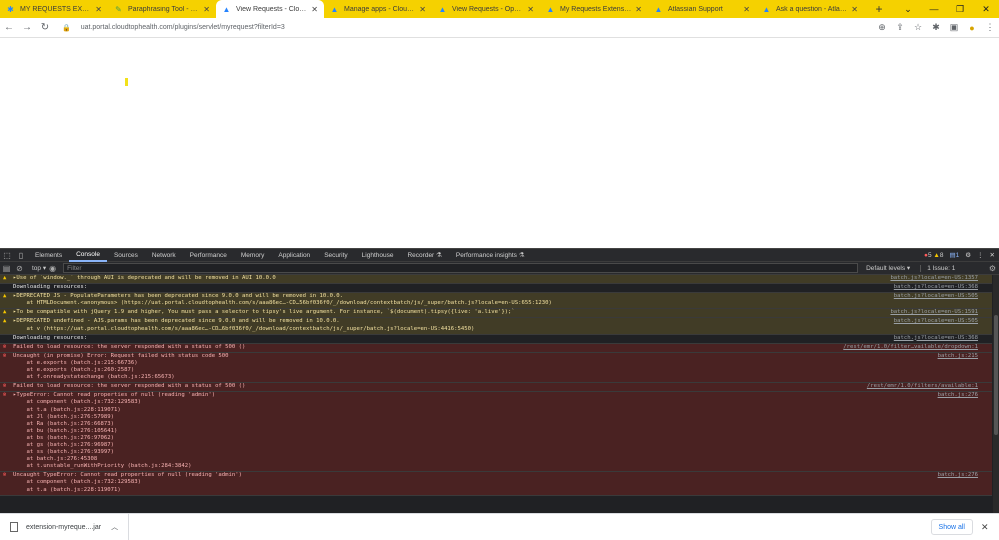  What do you see at coordinates (933, 255) in the screenshot?
I see `error-count-badge: ●5 ▲8` at bounding box center [933, 255].